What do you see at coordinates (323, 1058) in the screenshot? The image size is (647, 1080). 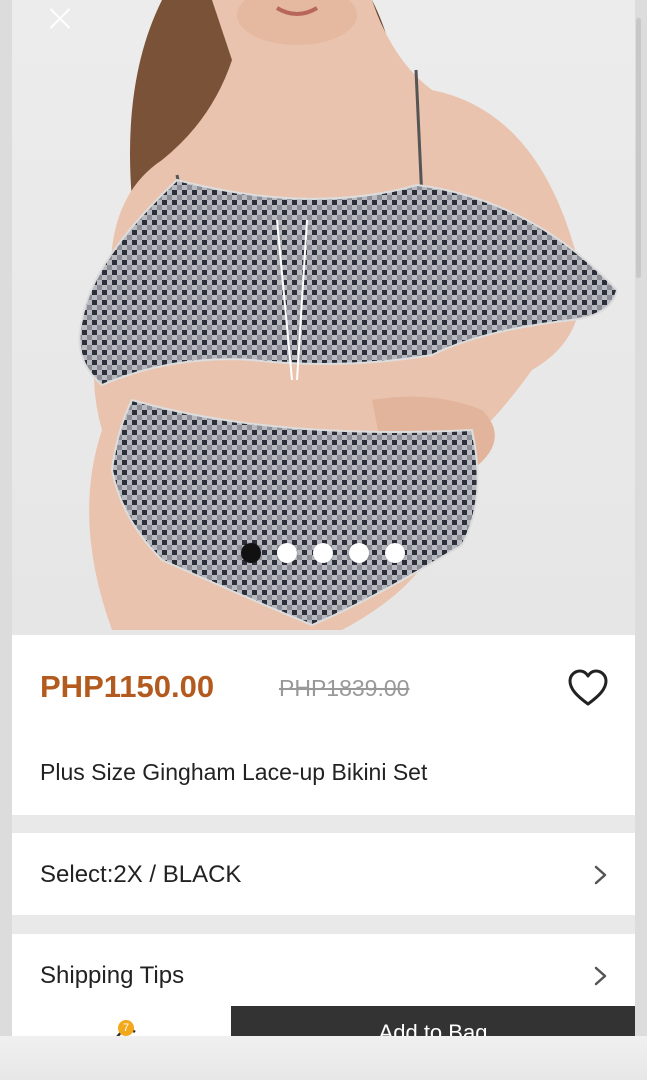 I see `blurred-bottom-edge` at bounding box center [323, 1058].